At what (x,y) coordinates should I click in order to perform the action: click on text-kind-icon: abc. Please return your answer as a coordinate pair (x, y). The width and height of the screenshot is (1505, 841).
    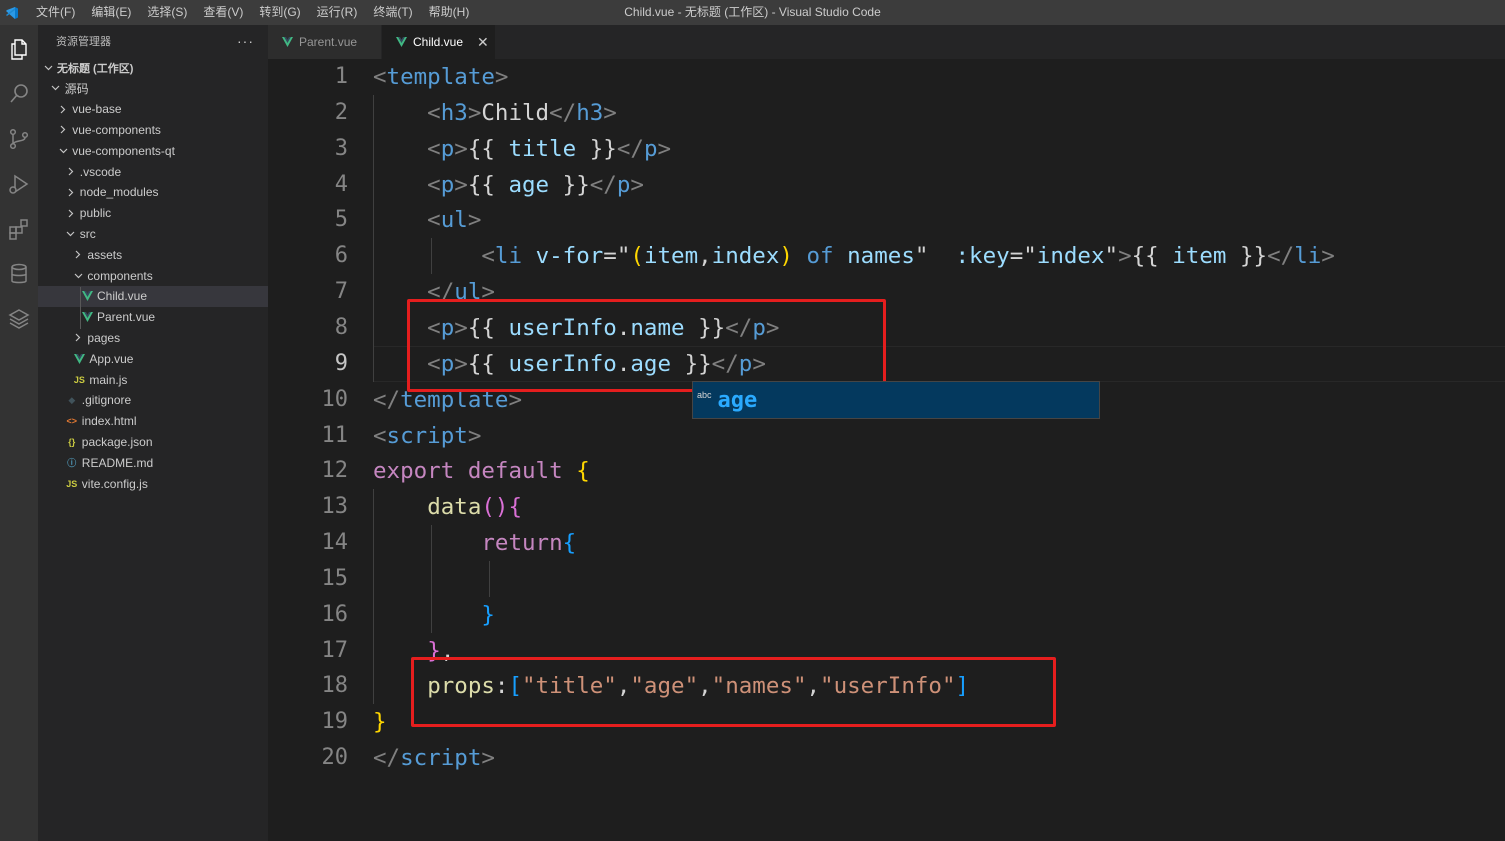
    Looking at the image, I should click on (704, 395).